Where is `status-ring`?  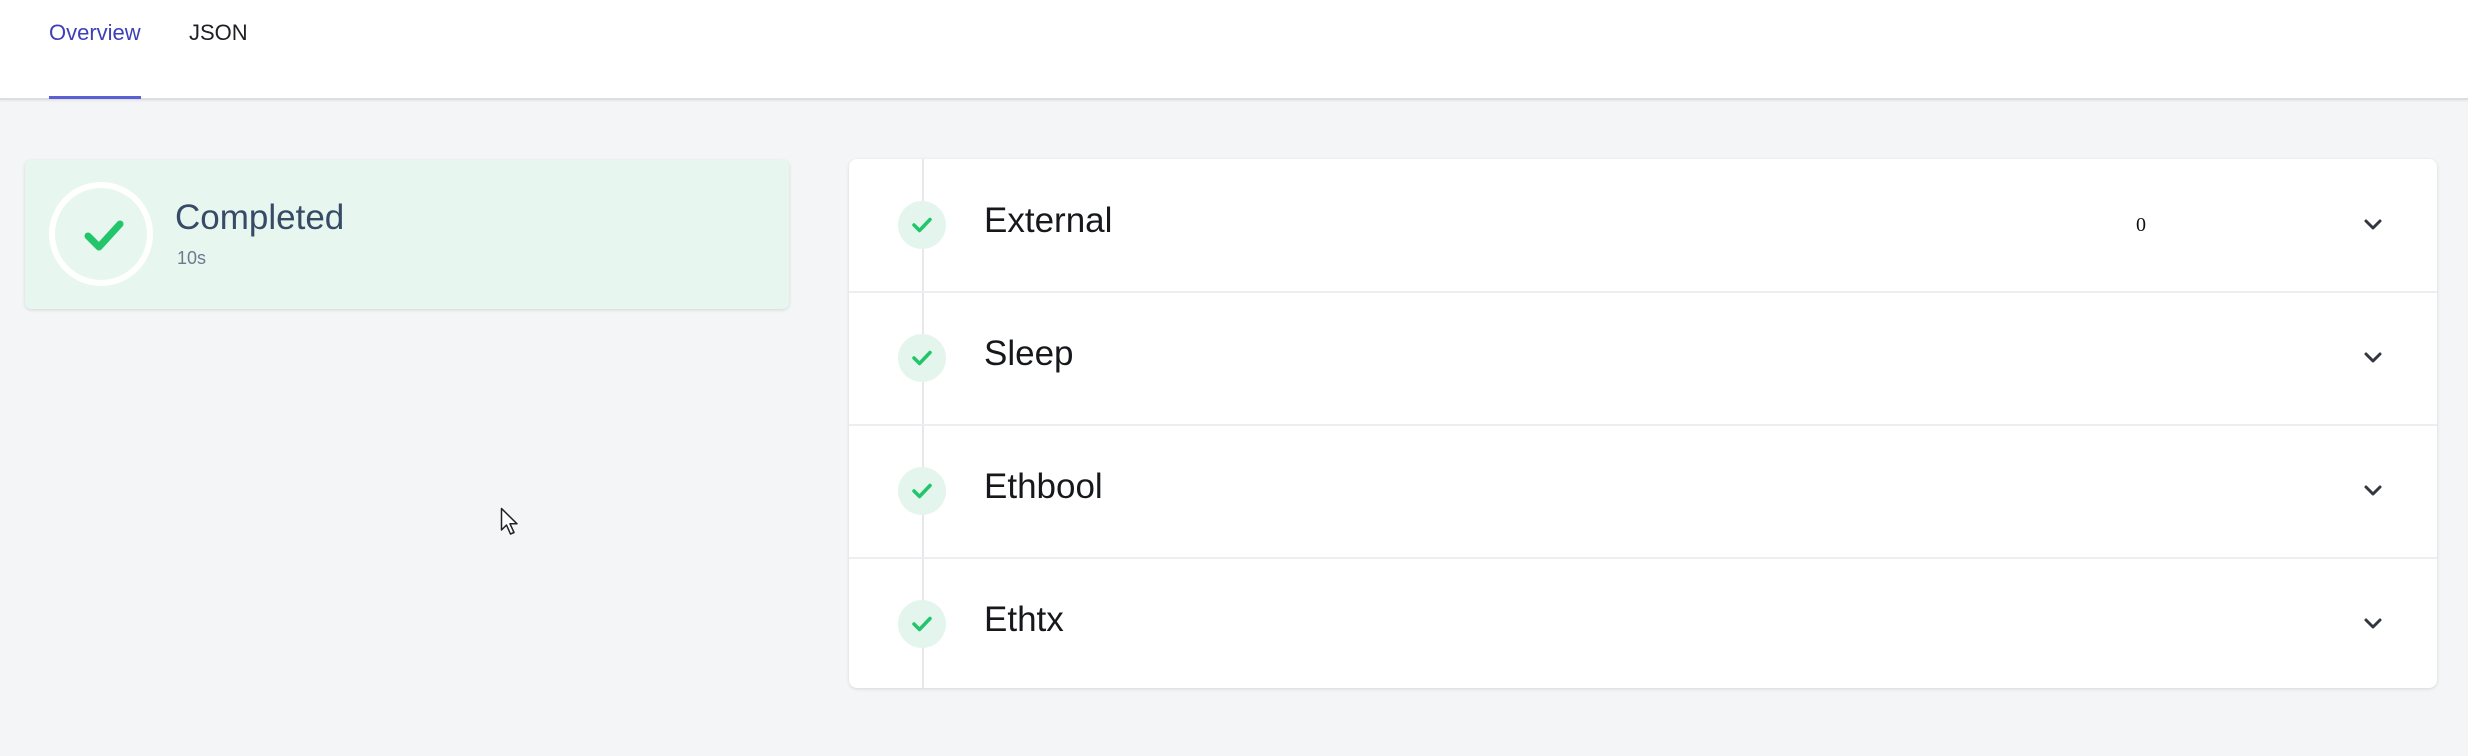
status-ring is located at coordinates (101, 234).